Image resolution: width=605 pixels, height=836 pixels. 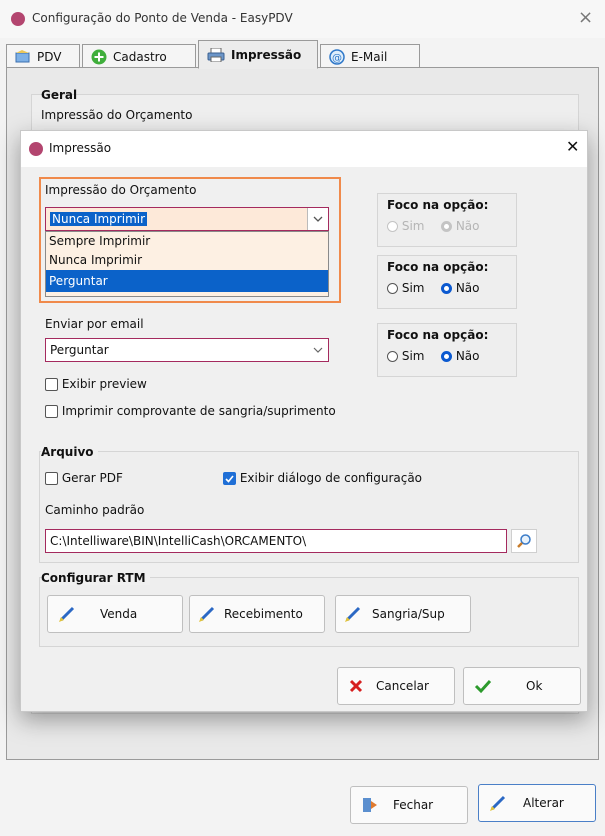 I want to click on foco-group-1: Foco na opção: Sim Não, so click(x=447, y=220).